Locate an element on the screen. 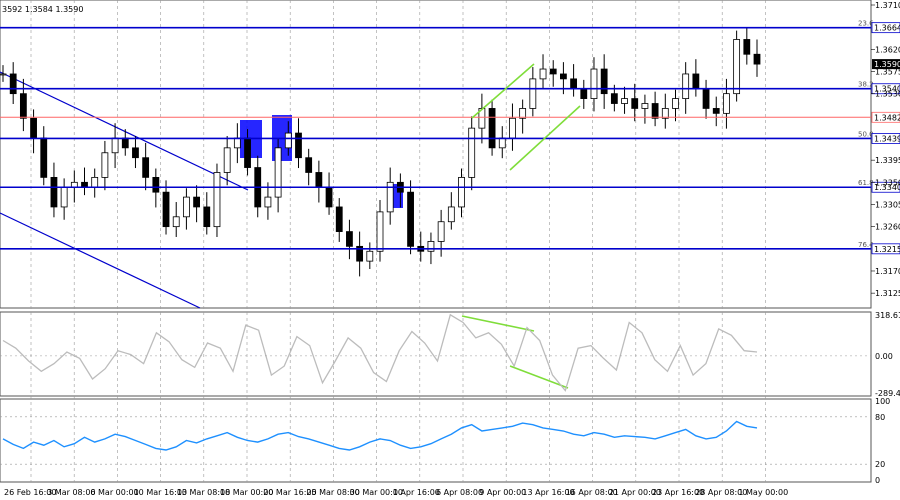  x-tick-label: 9 Apr 00:00 is located at coordinates (502, 492).